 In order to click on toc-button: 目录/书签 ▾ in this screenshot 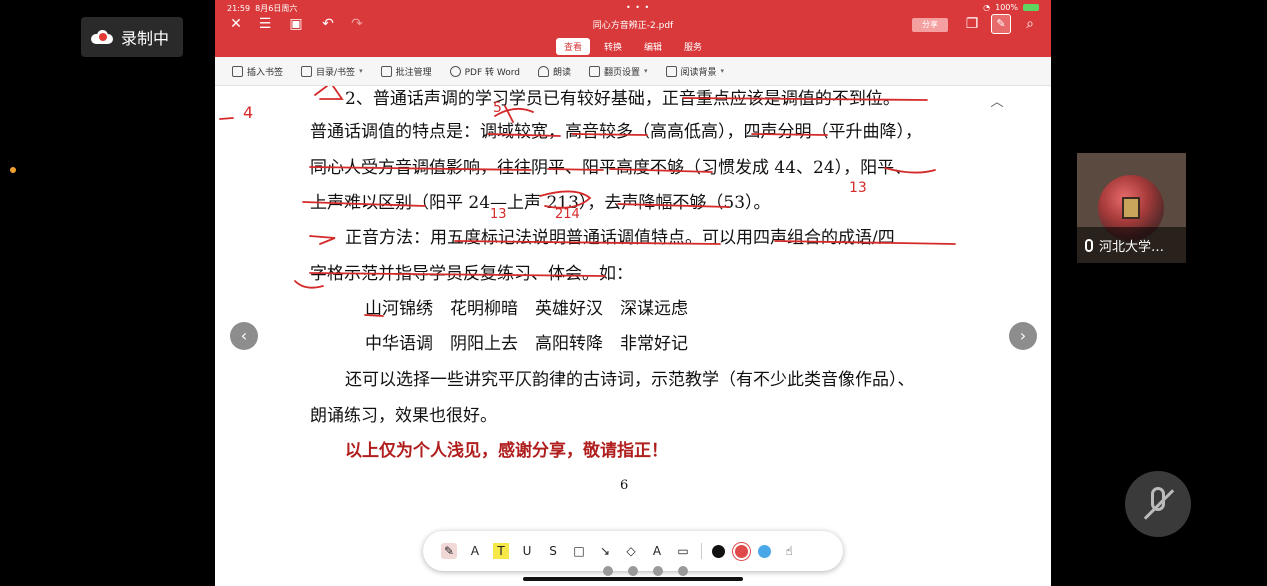, I will do `click(332, 71)`.